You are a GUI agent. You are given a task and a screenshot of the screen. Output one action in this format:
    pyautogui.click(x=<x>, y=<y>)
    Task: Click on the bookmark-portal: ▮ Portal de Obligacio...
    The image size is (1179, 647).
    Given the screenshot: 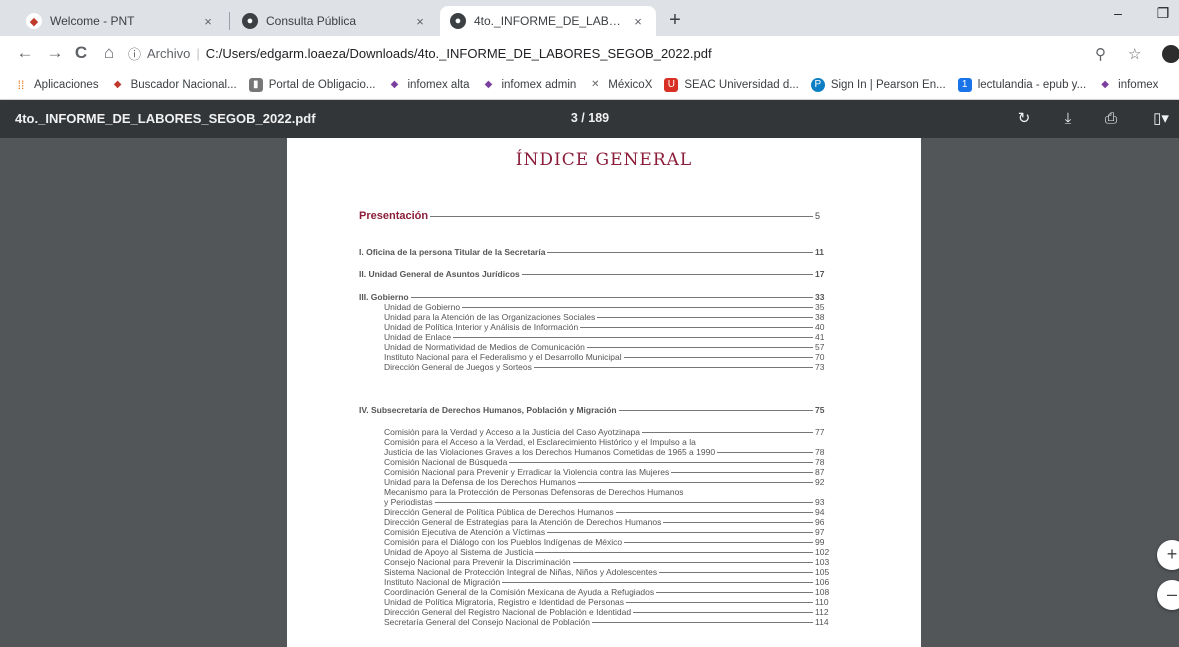 What is the action you would take?
    pyautogui.click(x=311, y=84)
    